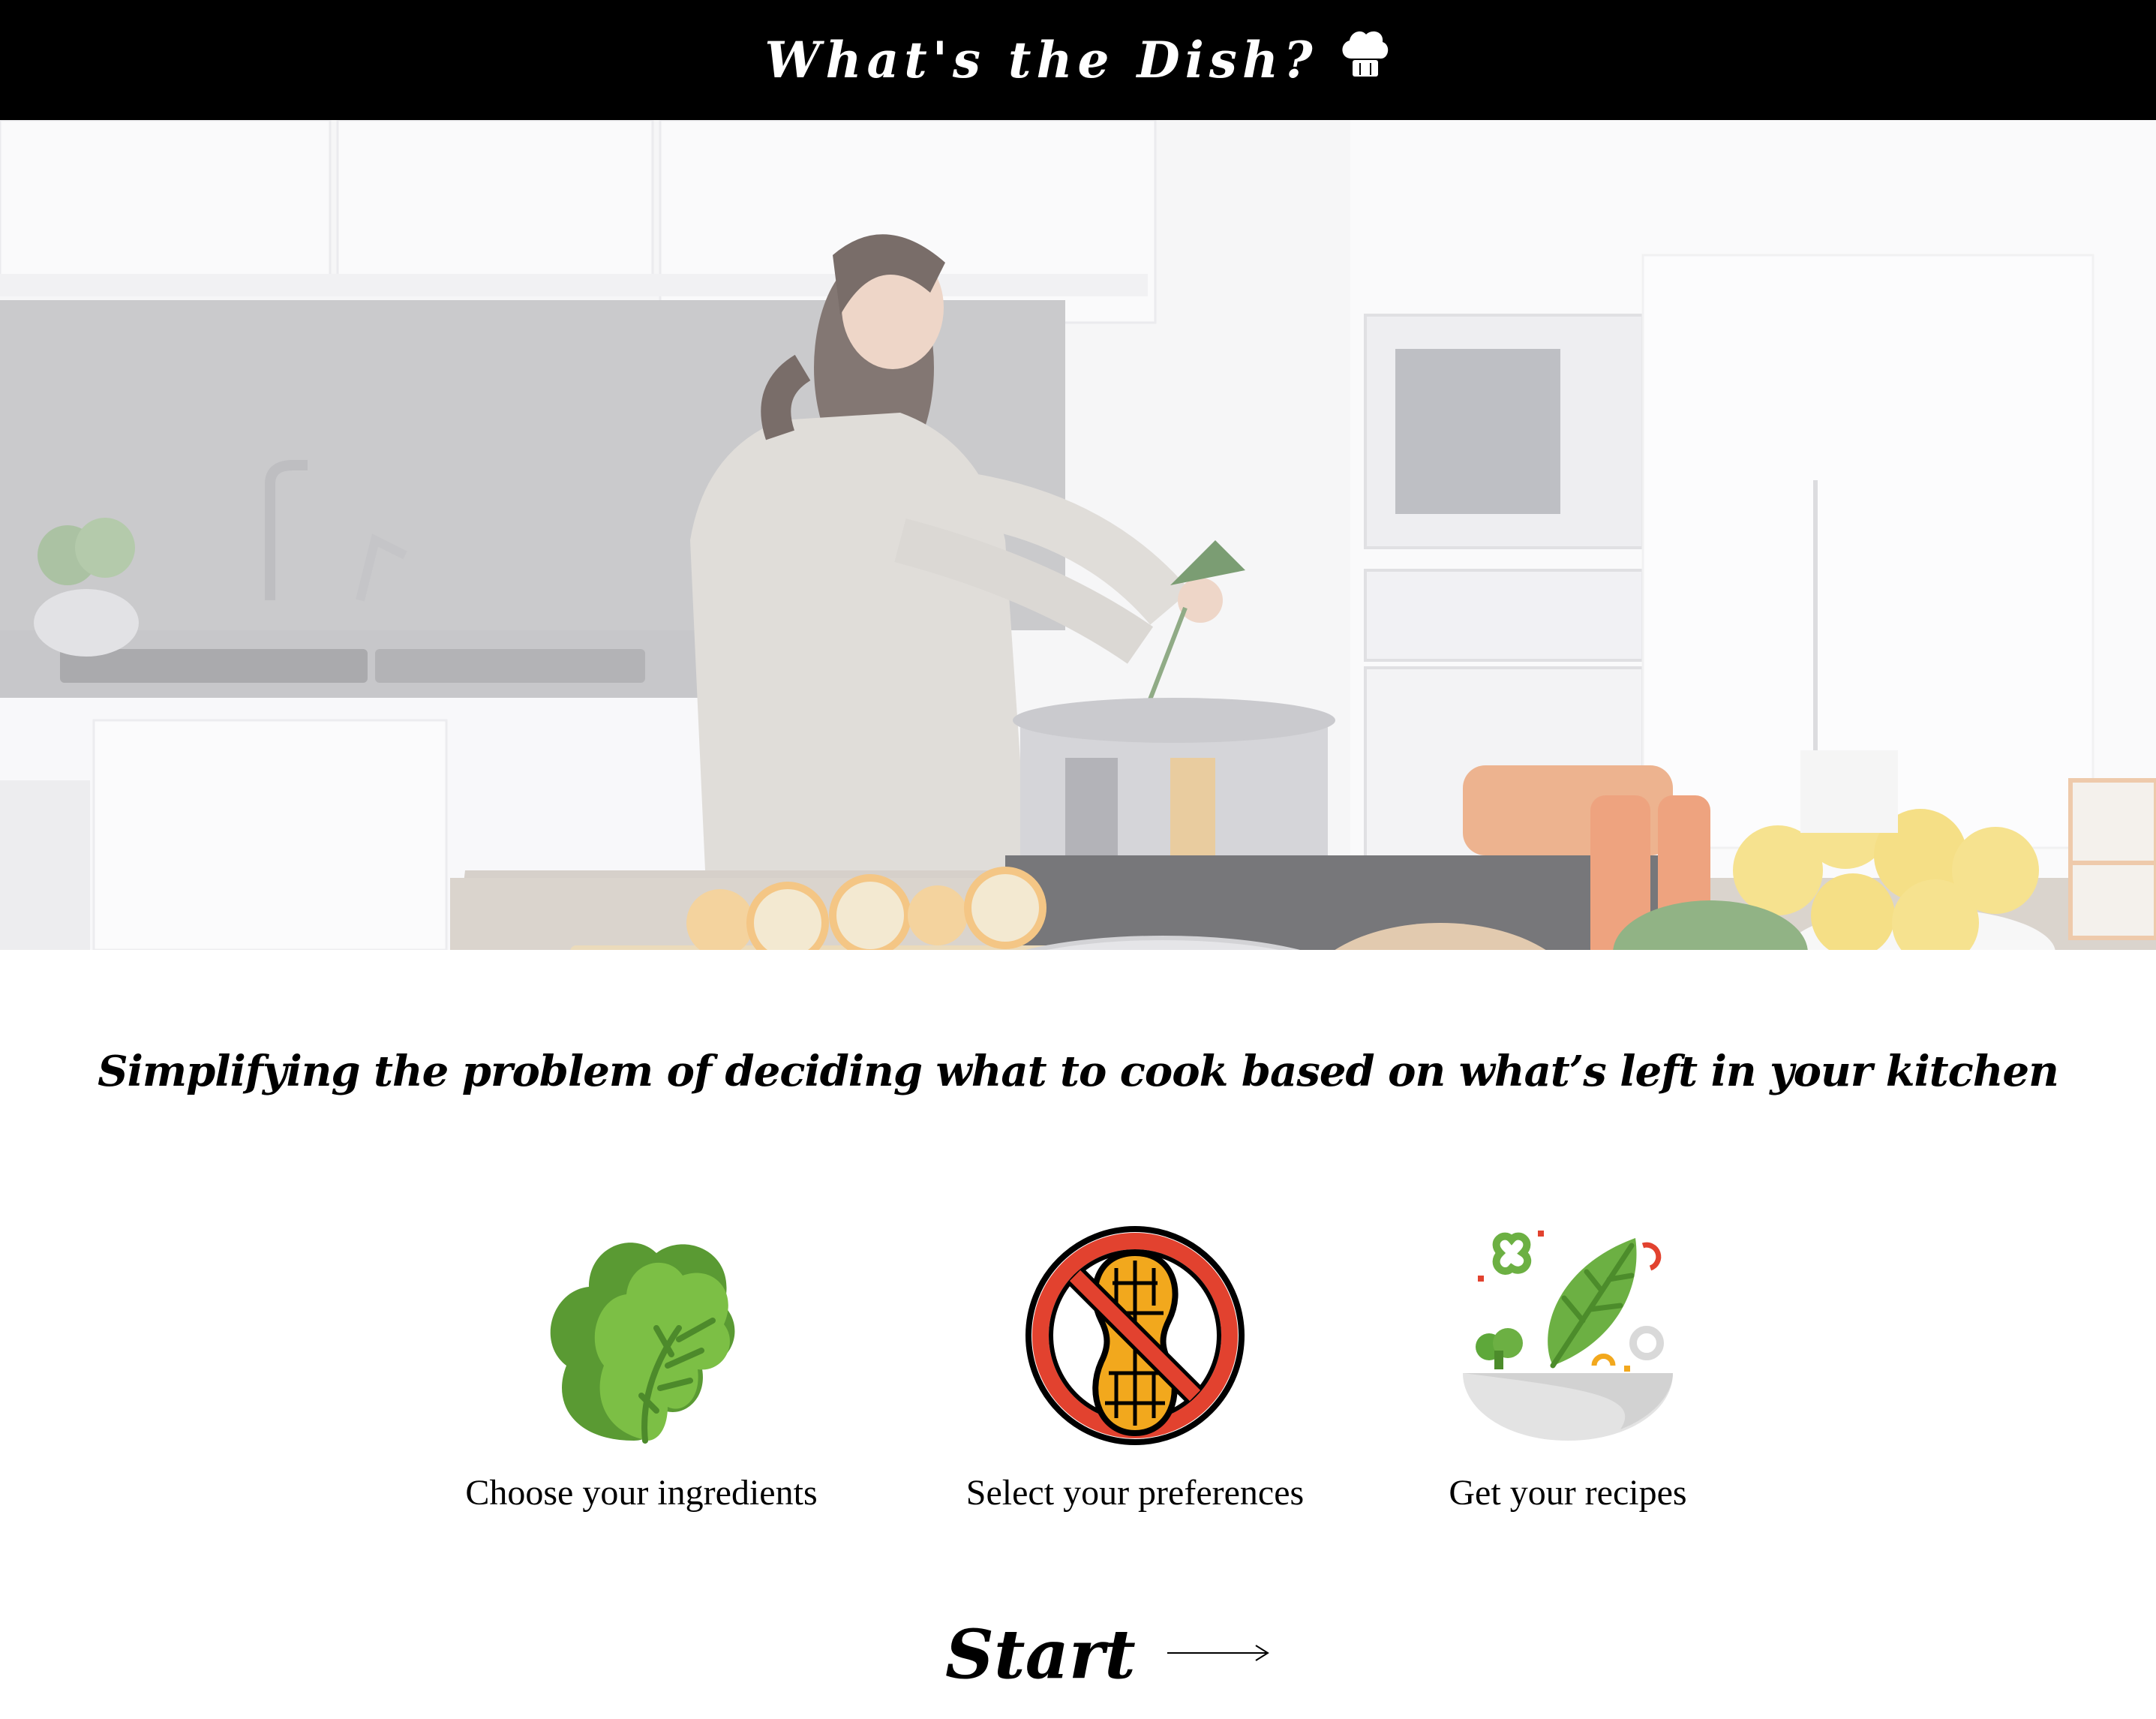  What do you see at coordinates (1568, 1493) in the screenshot?
I see `feature-label: Get your recipes` at bounding box center [1568, 1493].